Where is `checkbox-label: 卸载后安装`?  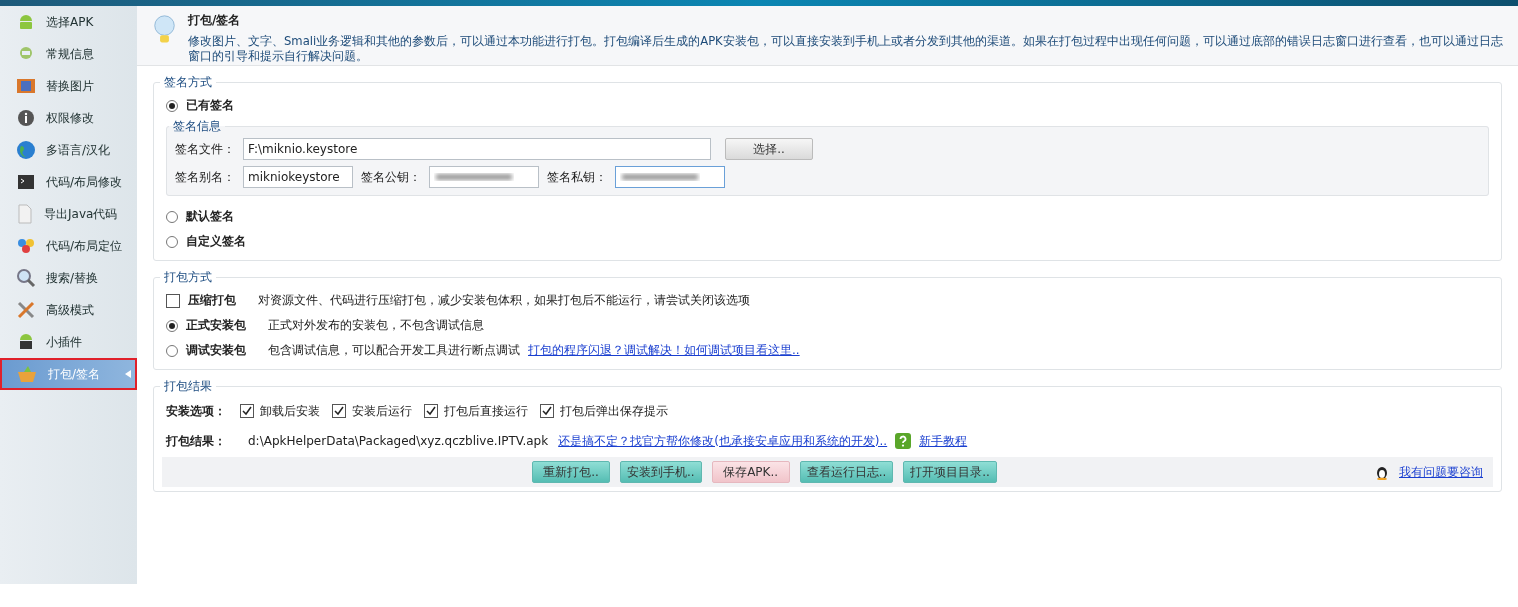 checkbox-label: 卸载后安装 is located at coordinates (290, 411).